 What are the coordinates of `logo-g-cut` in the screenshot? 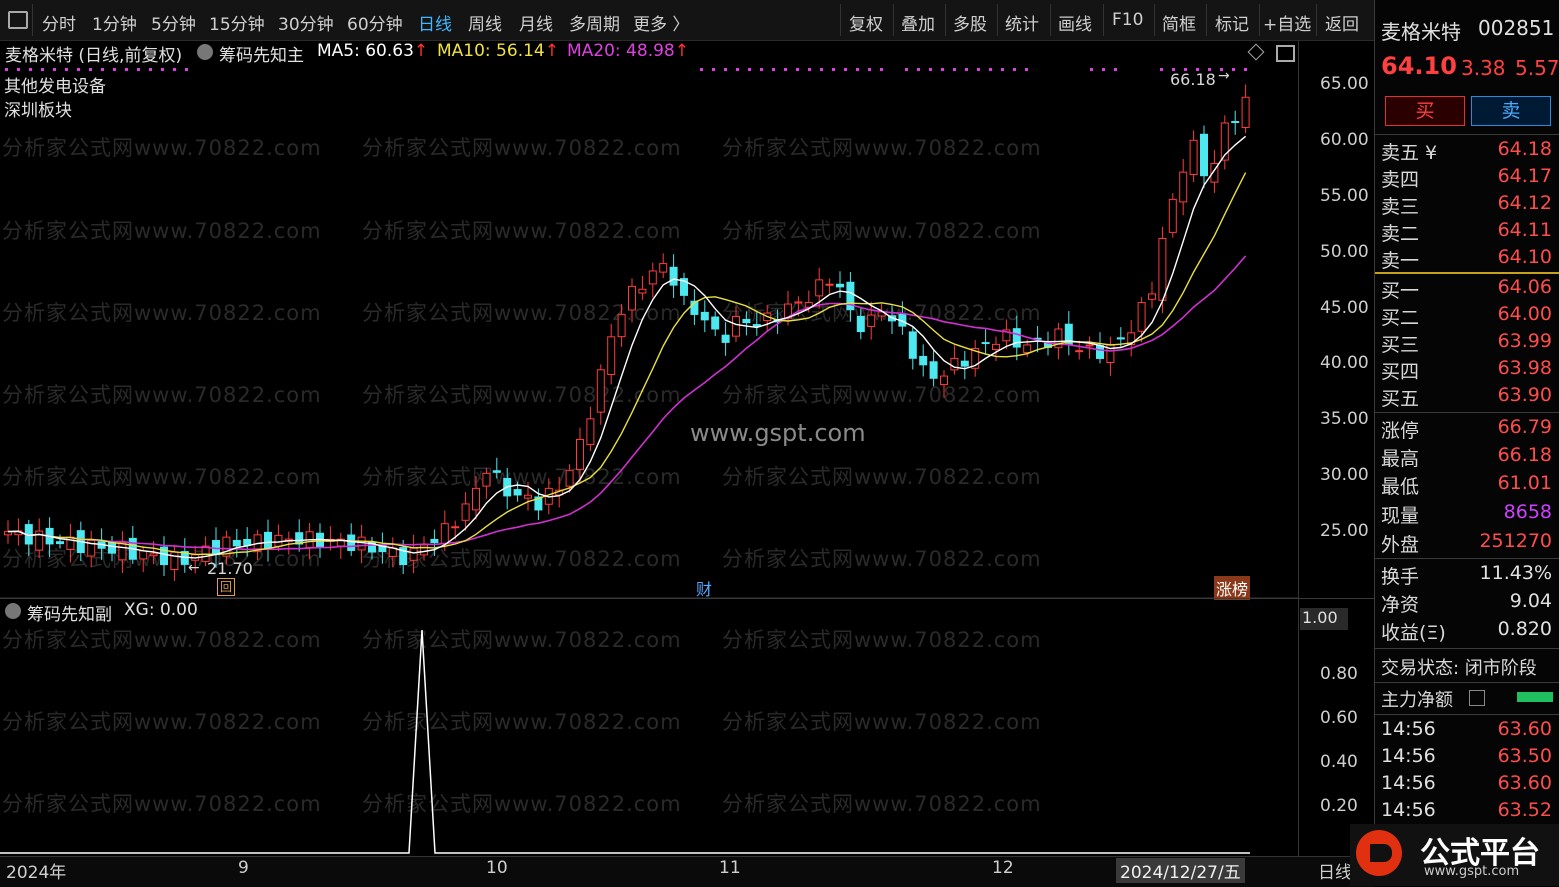 It's located at (1381, 853).